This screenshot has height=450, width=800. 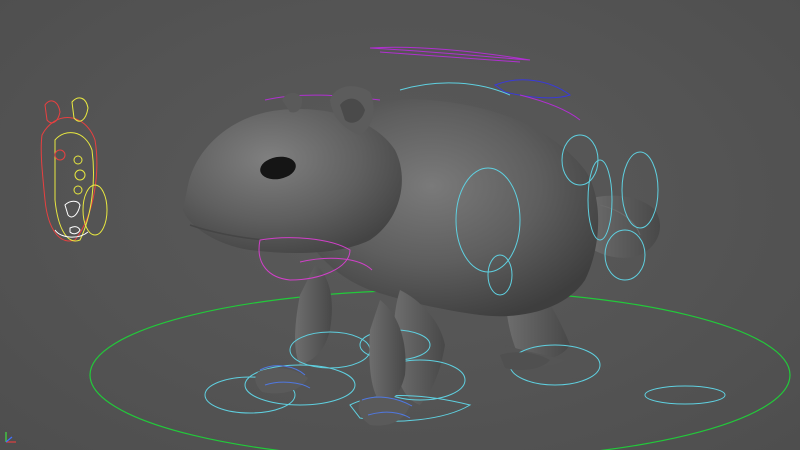 What do you see at coordinates (74, 169) in the screenshot?
I see `face-picker` at bounding box center [74, 169].